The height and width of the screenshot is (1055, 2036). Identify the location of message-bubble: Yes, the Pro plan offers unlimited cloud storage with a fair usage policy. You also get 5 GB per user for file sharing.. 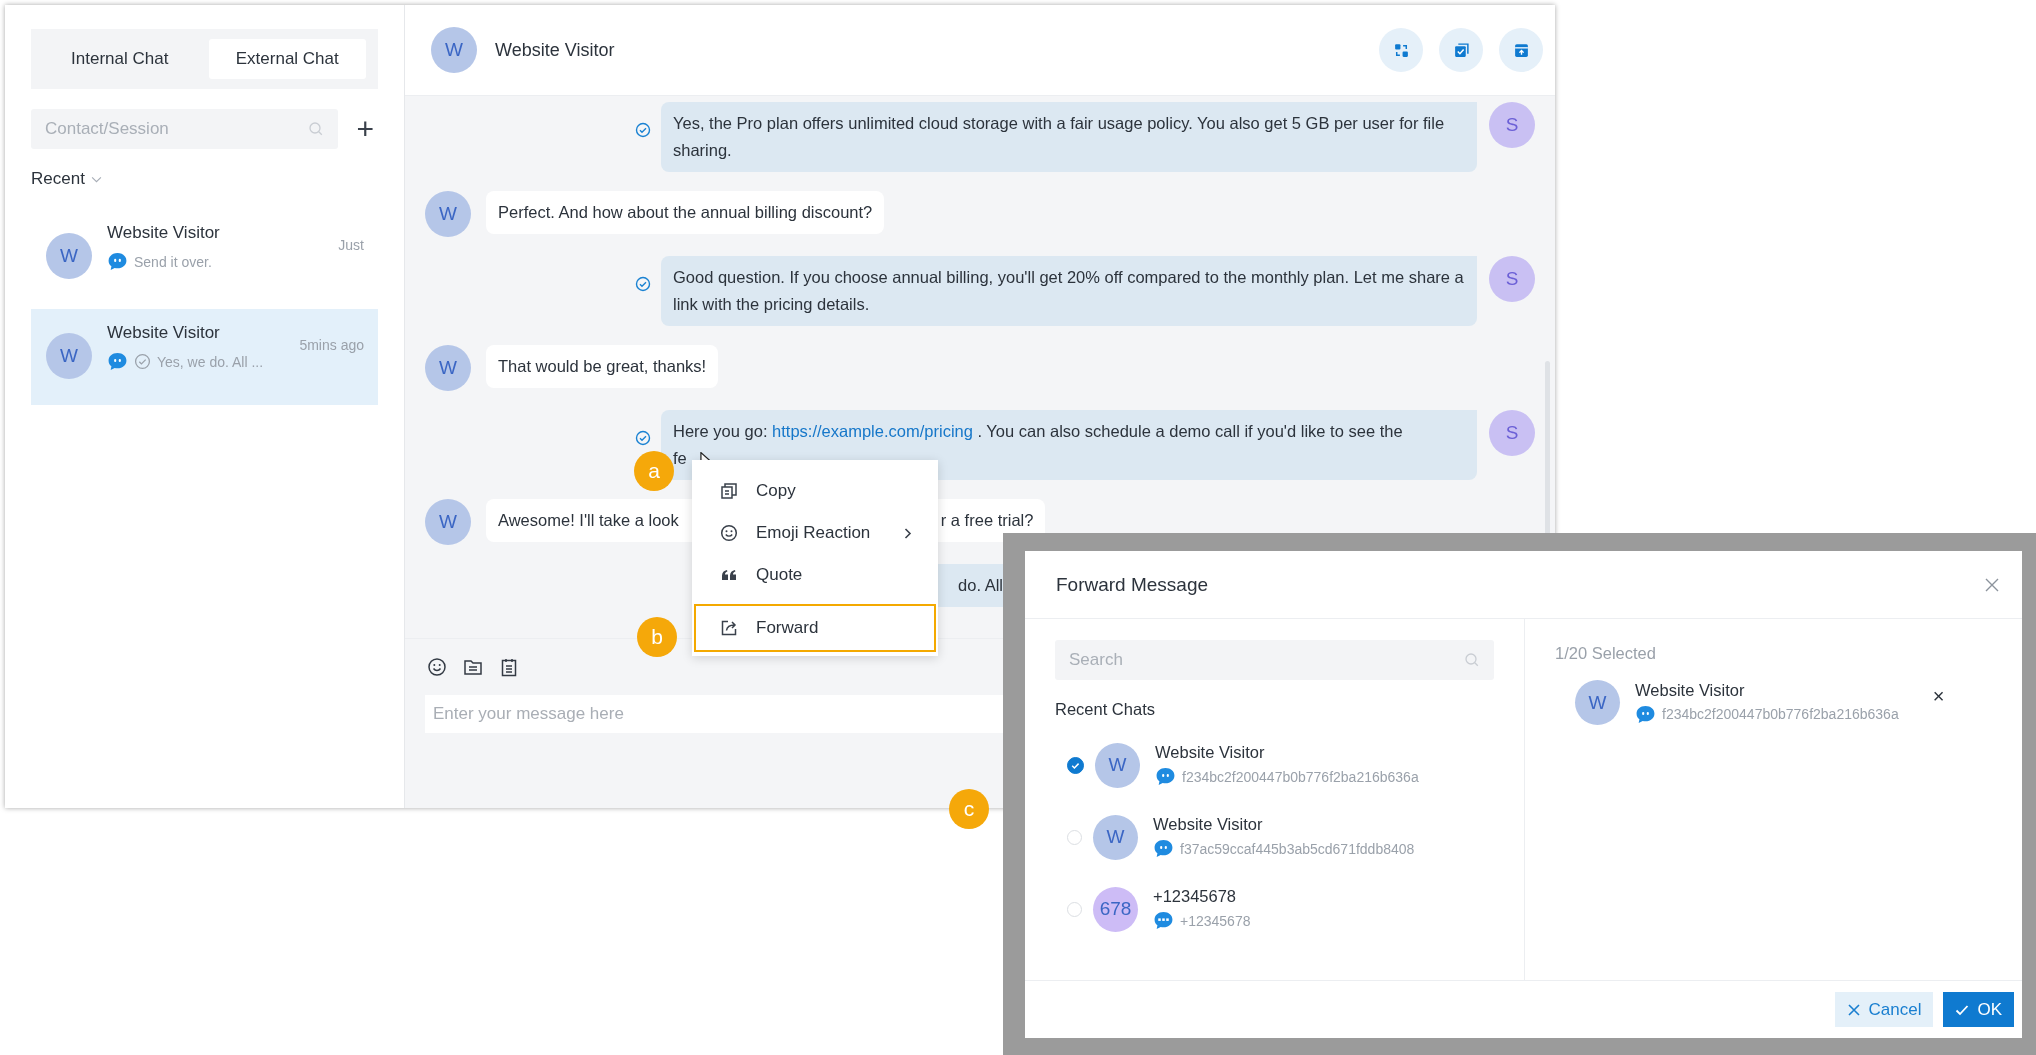
(1069, 137).